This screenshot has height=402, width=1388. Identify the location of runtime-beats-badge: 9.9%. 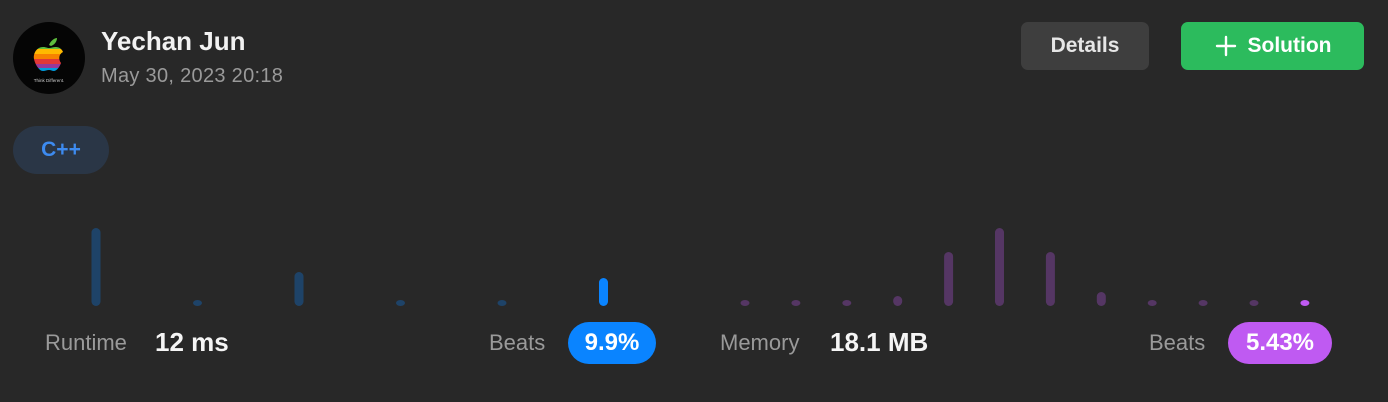
(612, 343).